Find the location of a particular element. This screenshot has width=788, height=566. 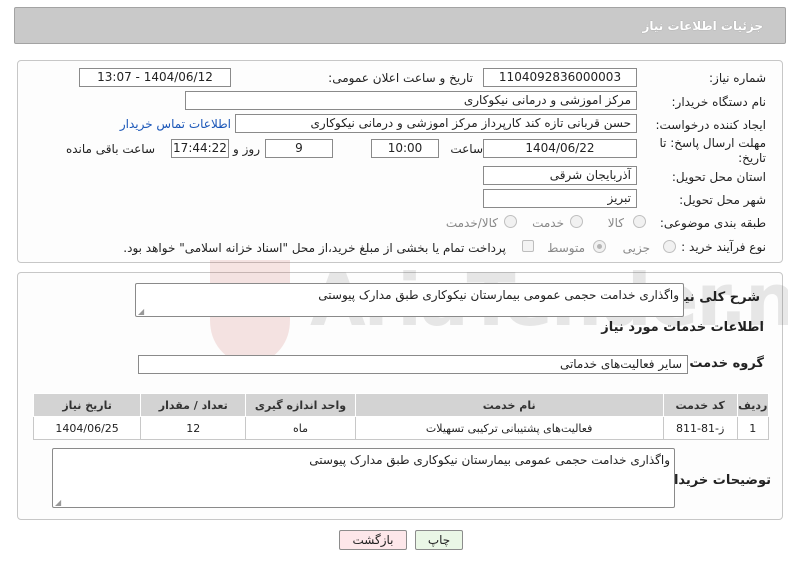

col-need-date: تاریخ نیاز is located at coordinates (87, 405).